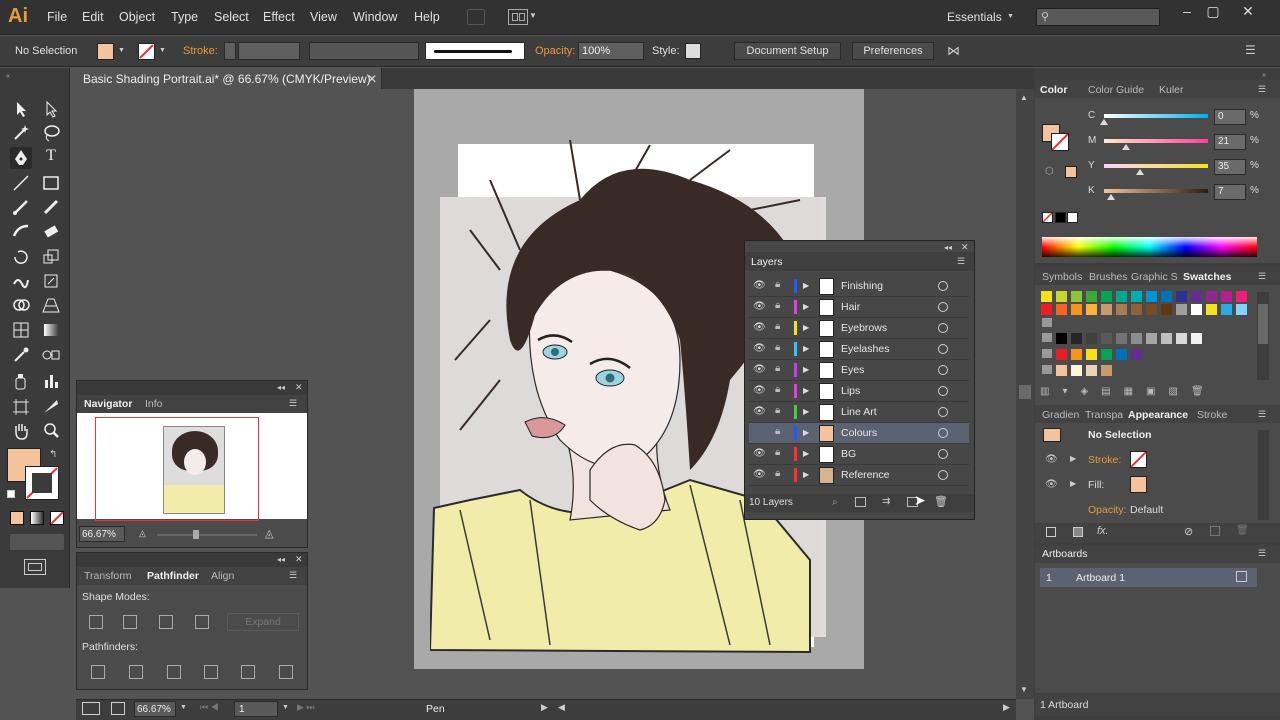 The width and height of the screenshot is (1280, 720). What do you see at coordinates (200, 51) in the screenshot?
I see `stroke-label: Stroke:` at bounding box center [200, 51].